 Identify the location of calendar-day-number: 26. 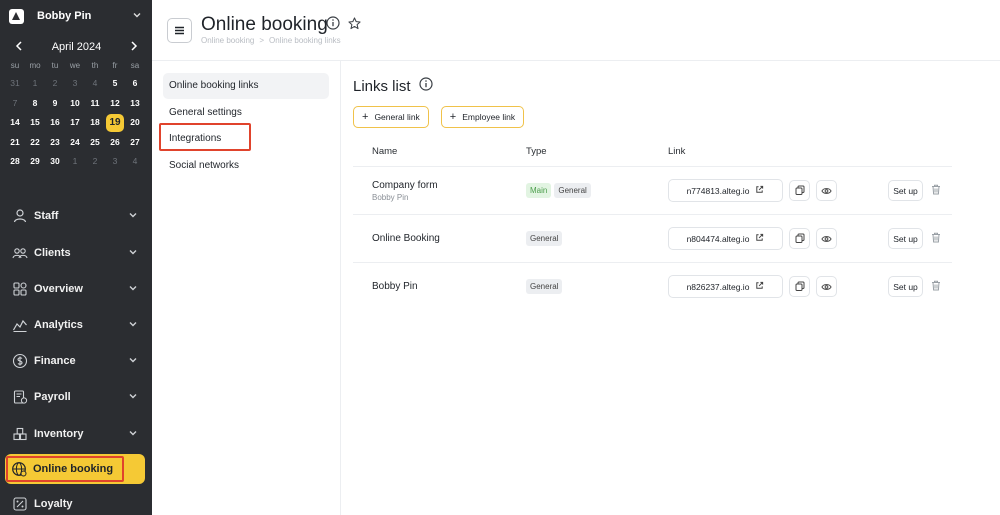
(115, 141).